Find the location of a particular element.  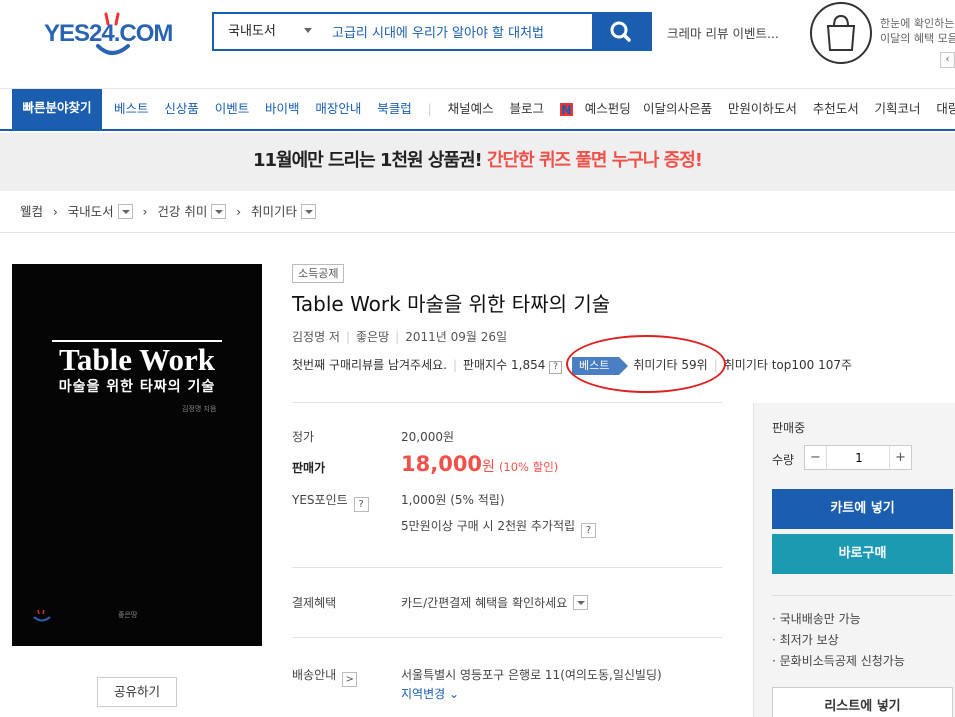

yes-point-extra-row: 5만원이상 구매 시 2천원 추가적립? is located at coordinates (499, 527).